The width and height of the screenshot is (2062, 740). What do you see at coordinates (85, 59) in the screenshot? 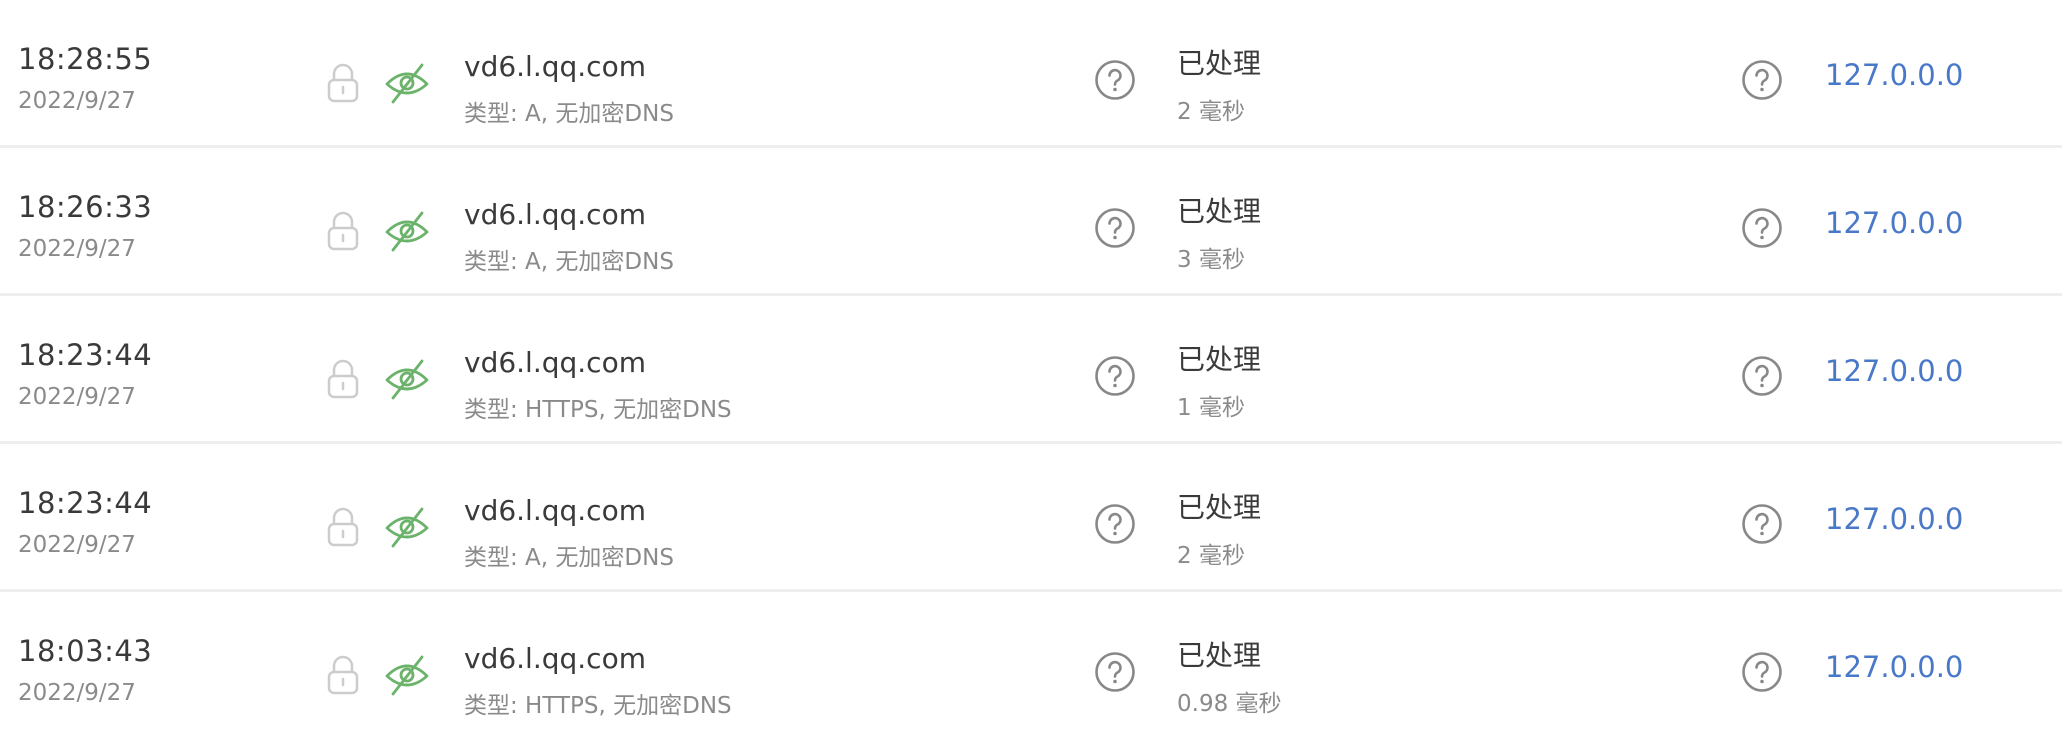
I see `time-value: 18:28:55` at bounding box center [85, 59].